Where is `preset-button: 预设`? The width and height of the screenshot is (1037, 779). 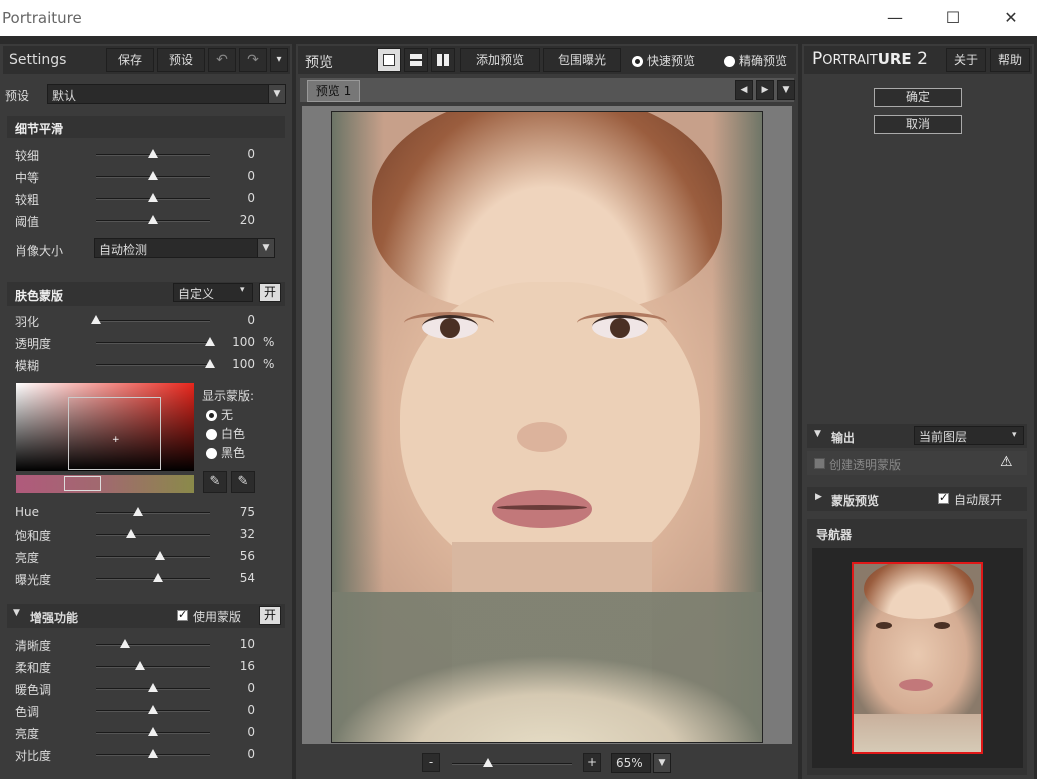 preset-button: 预设 is located at coordinates (181, 60).